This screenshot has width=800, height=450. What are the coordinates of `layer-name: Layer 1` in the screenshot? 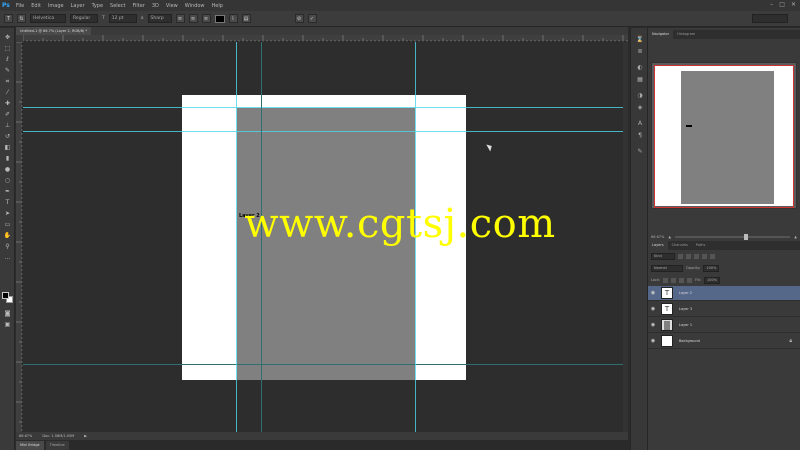 It's located at (685, 325).